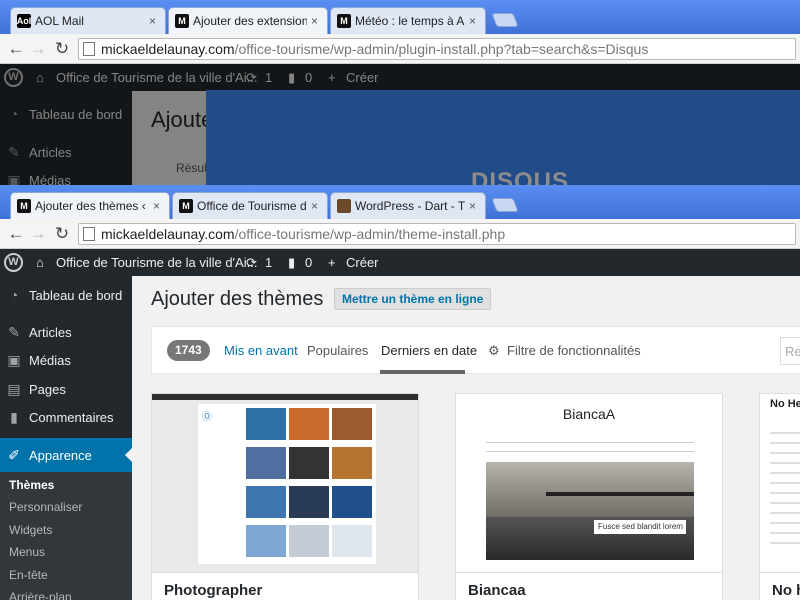  I want to click on theme-card-biancaa: BiancaA Fusce sed blandit lorem Biancaa, so click(589, 496).